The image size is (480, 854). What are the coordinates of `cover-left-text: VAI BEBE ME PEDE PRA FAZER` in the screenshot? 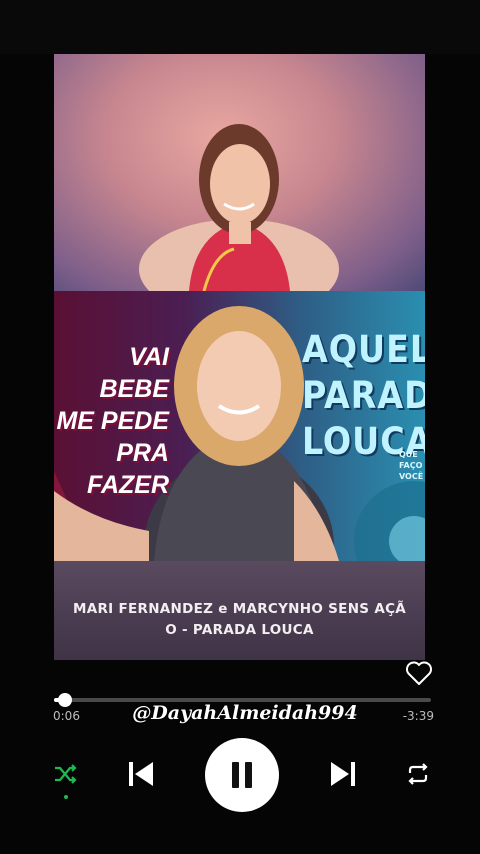 It's located at (111, 421).